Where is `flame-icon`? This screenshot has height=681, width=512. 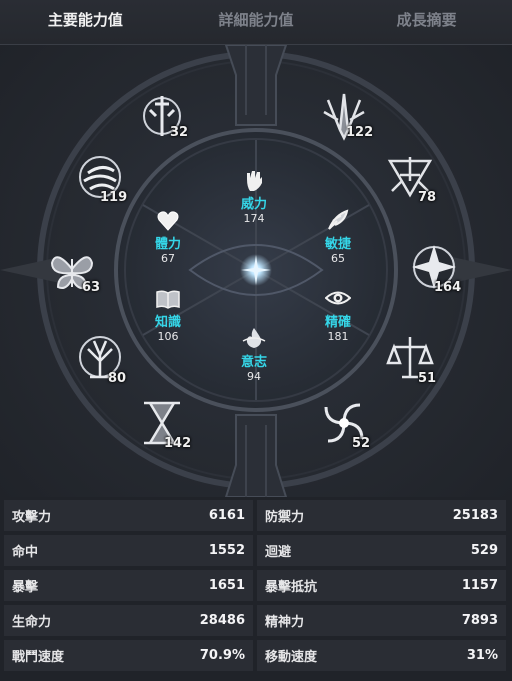
flame-icon is located at coordinates (254, 338).